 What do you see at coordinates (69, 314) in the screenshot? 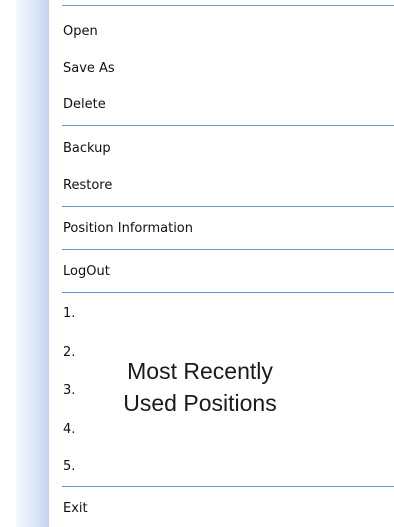
I see `menu-item-recent-1: 1.` at bounding box center [69, 314].